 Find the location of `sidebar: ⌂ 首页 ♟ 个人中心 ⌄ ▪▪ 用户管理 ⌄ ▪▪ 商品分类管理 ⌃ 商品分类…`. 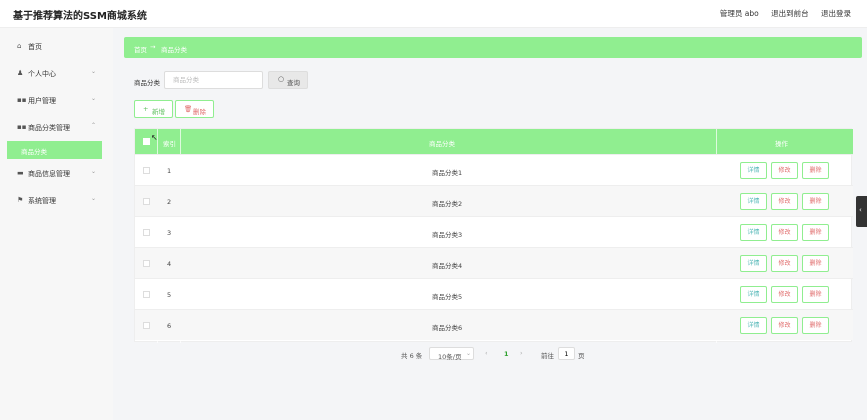

sidebar: ⌂ 首页 ♟ 个人中心 ⌄ ▪▪ 用户管理 ⌄ ▪▪ 商品分类管理 ⌃ 商品分类… is located at coordinates (56, 224).